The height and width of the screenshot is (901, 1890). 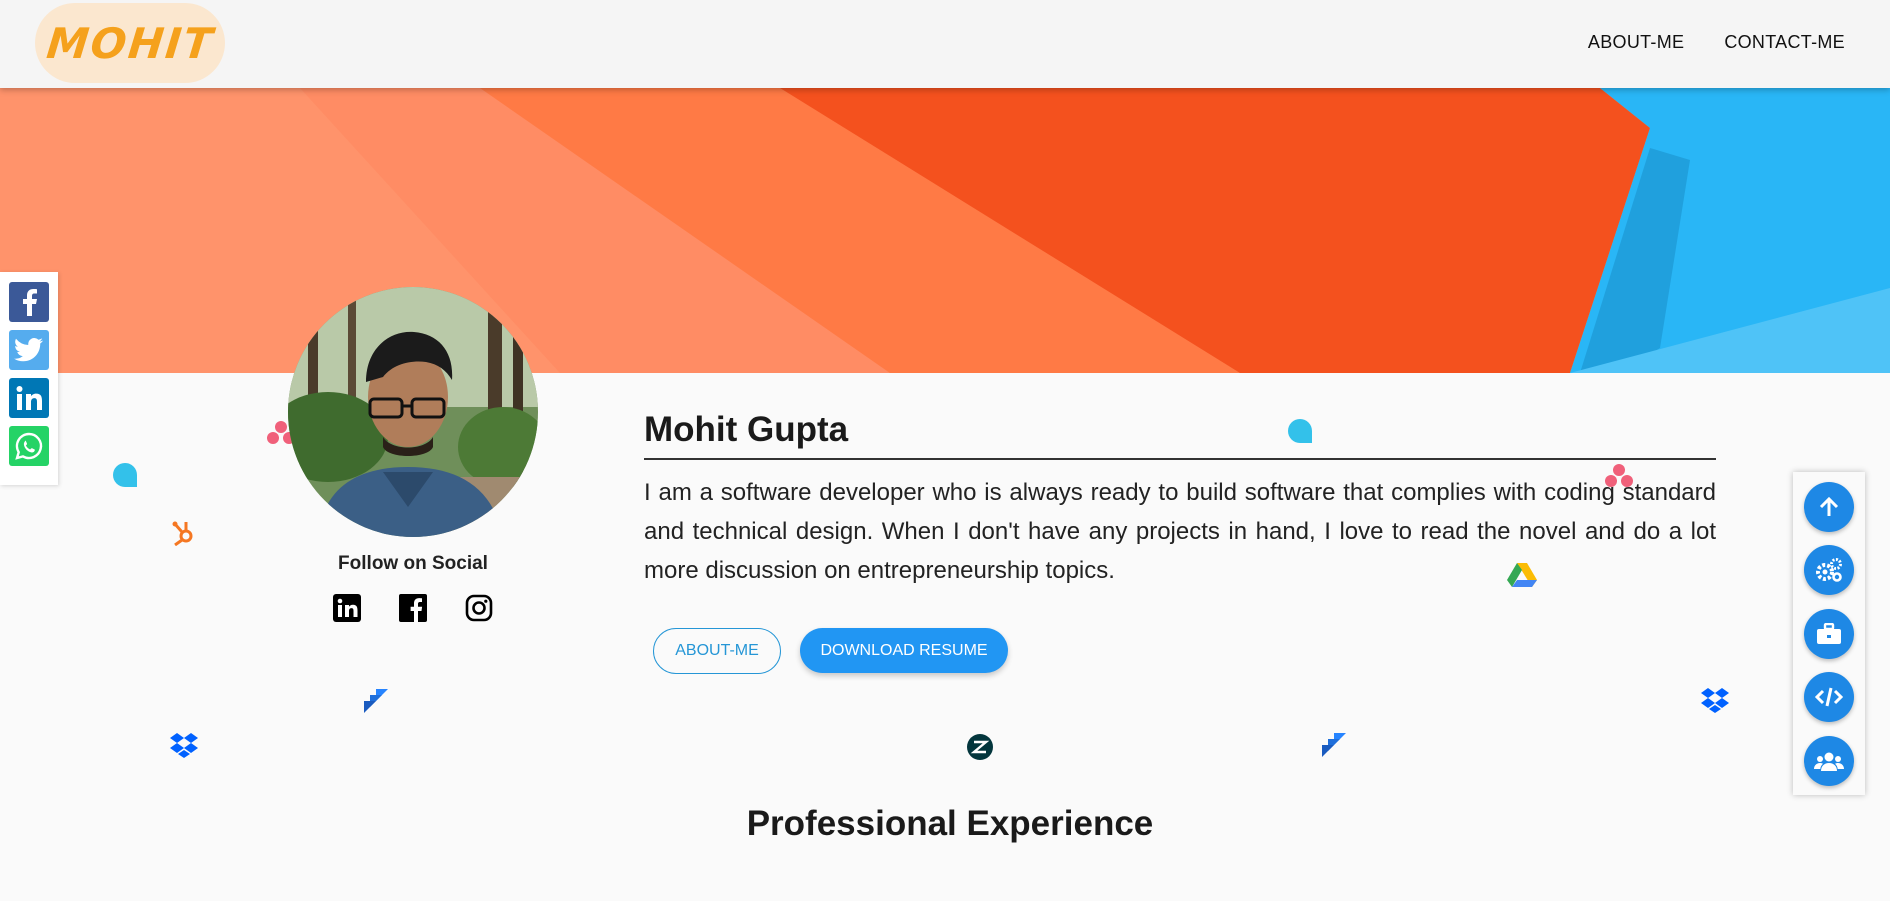 I want to click on follow-on-social-label: Follow on Social, so click(x=413, y=563).